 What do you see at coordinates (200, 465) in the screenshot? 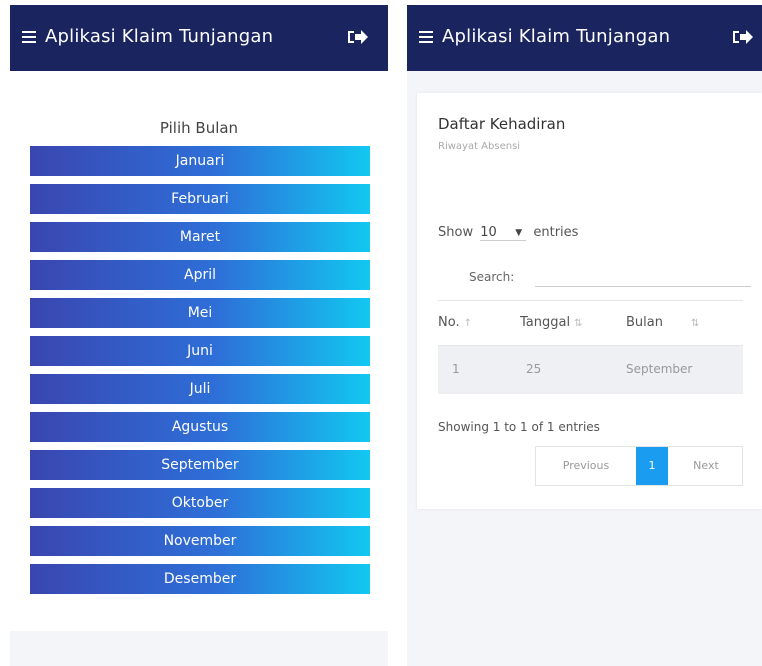
I see `month-button-september: September` at bounding box center [200, 465].